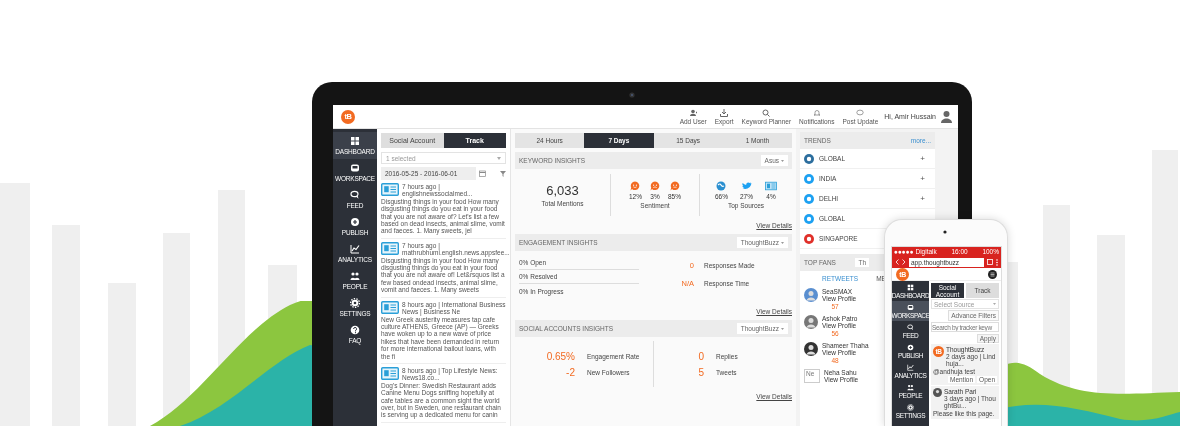 Image resolution: width=1180 pixels, height=426 pixels. What do you see at coordinates (503, 173) in the screenshot?
I see `filter-icon` at bounding box center [503, 173].